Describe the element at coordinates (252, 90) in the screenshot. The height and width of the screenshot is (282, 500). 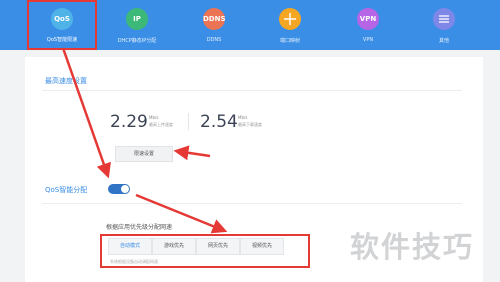
I see `speed-divider` at that location.